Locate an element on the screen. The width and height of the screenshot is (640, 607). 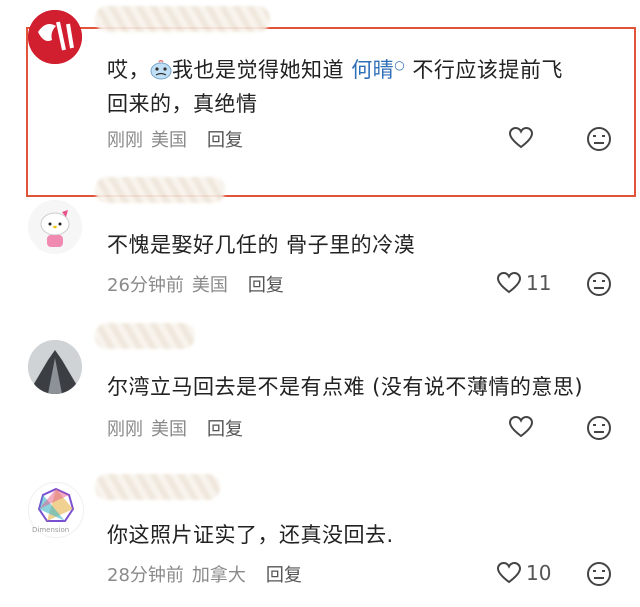
mention-link: 何晴 is located at coordinates (372, 70).